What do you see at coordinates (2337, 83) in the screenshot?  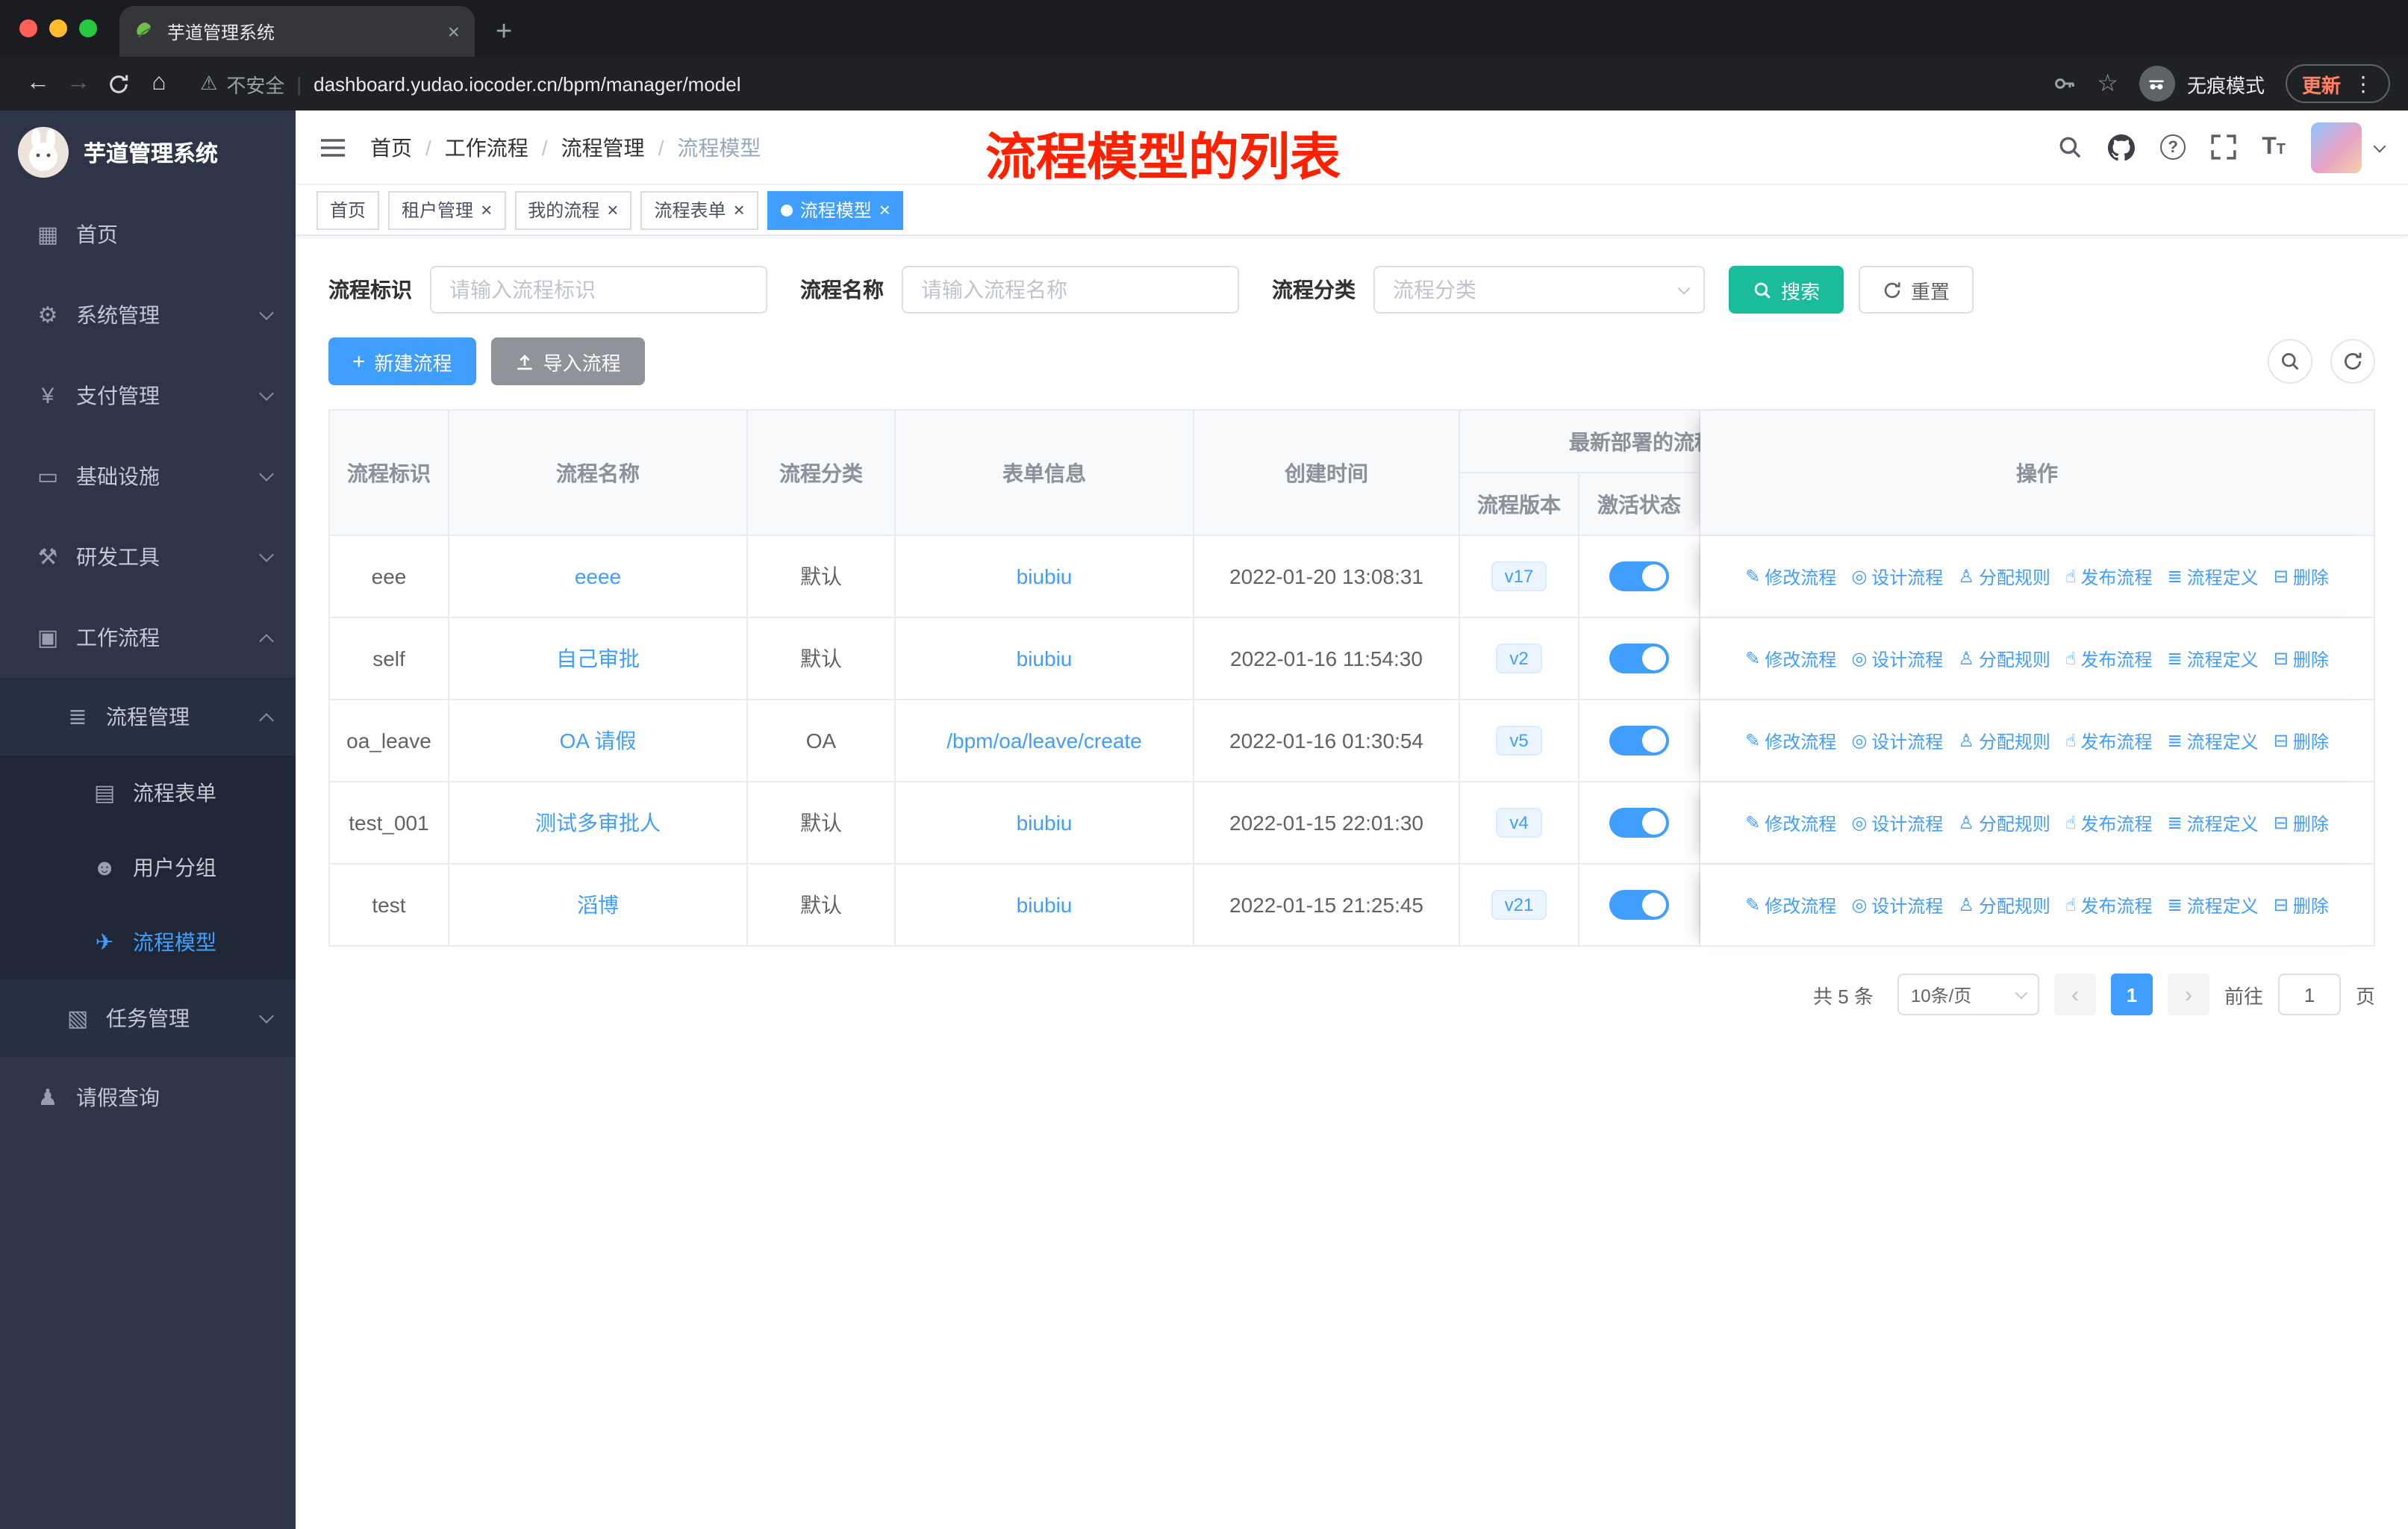 I see `update-button: 更新 ⋮` at bounding box center [2337, 83].